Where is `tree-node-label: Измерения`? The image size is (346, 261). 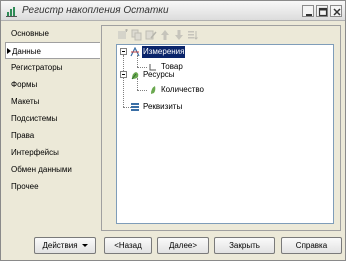
tree-node-label: Измерения is located at coordinates (164, 52).